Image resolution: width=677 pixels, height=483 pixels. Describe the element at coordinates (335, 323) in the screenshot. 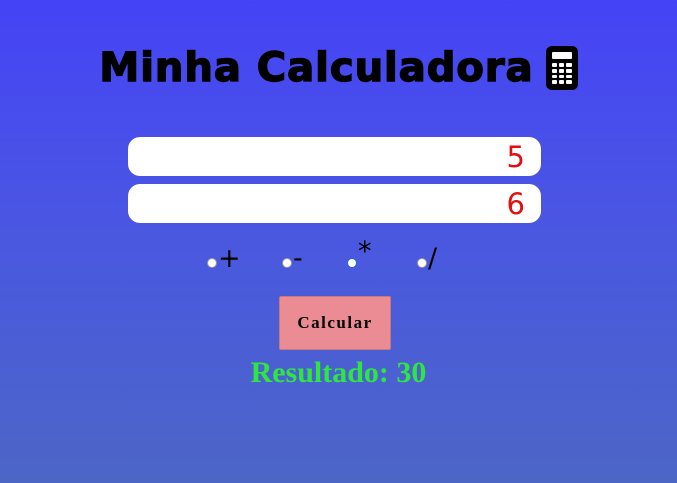

I see `calculate-button: Calcular` at that location.